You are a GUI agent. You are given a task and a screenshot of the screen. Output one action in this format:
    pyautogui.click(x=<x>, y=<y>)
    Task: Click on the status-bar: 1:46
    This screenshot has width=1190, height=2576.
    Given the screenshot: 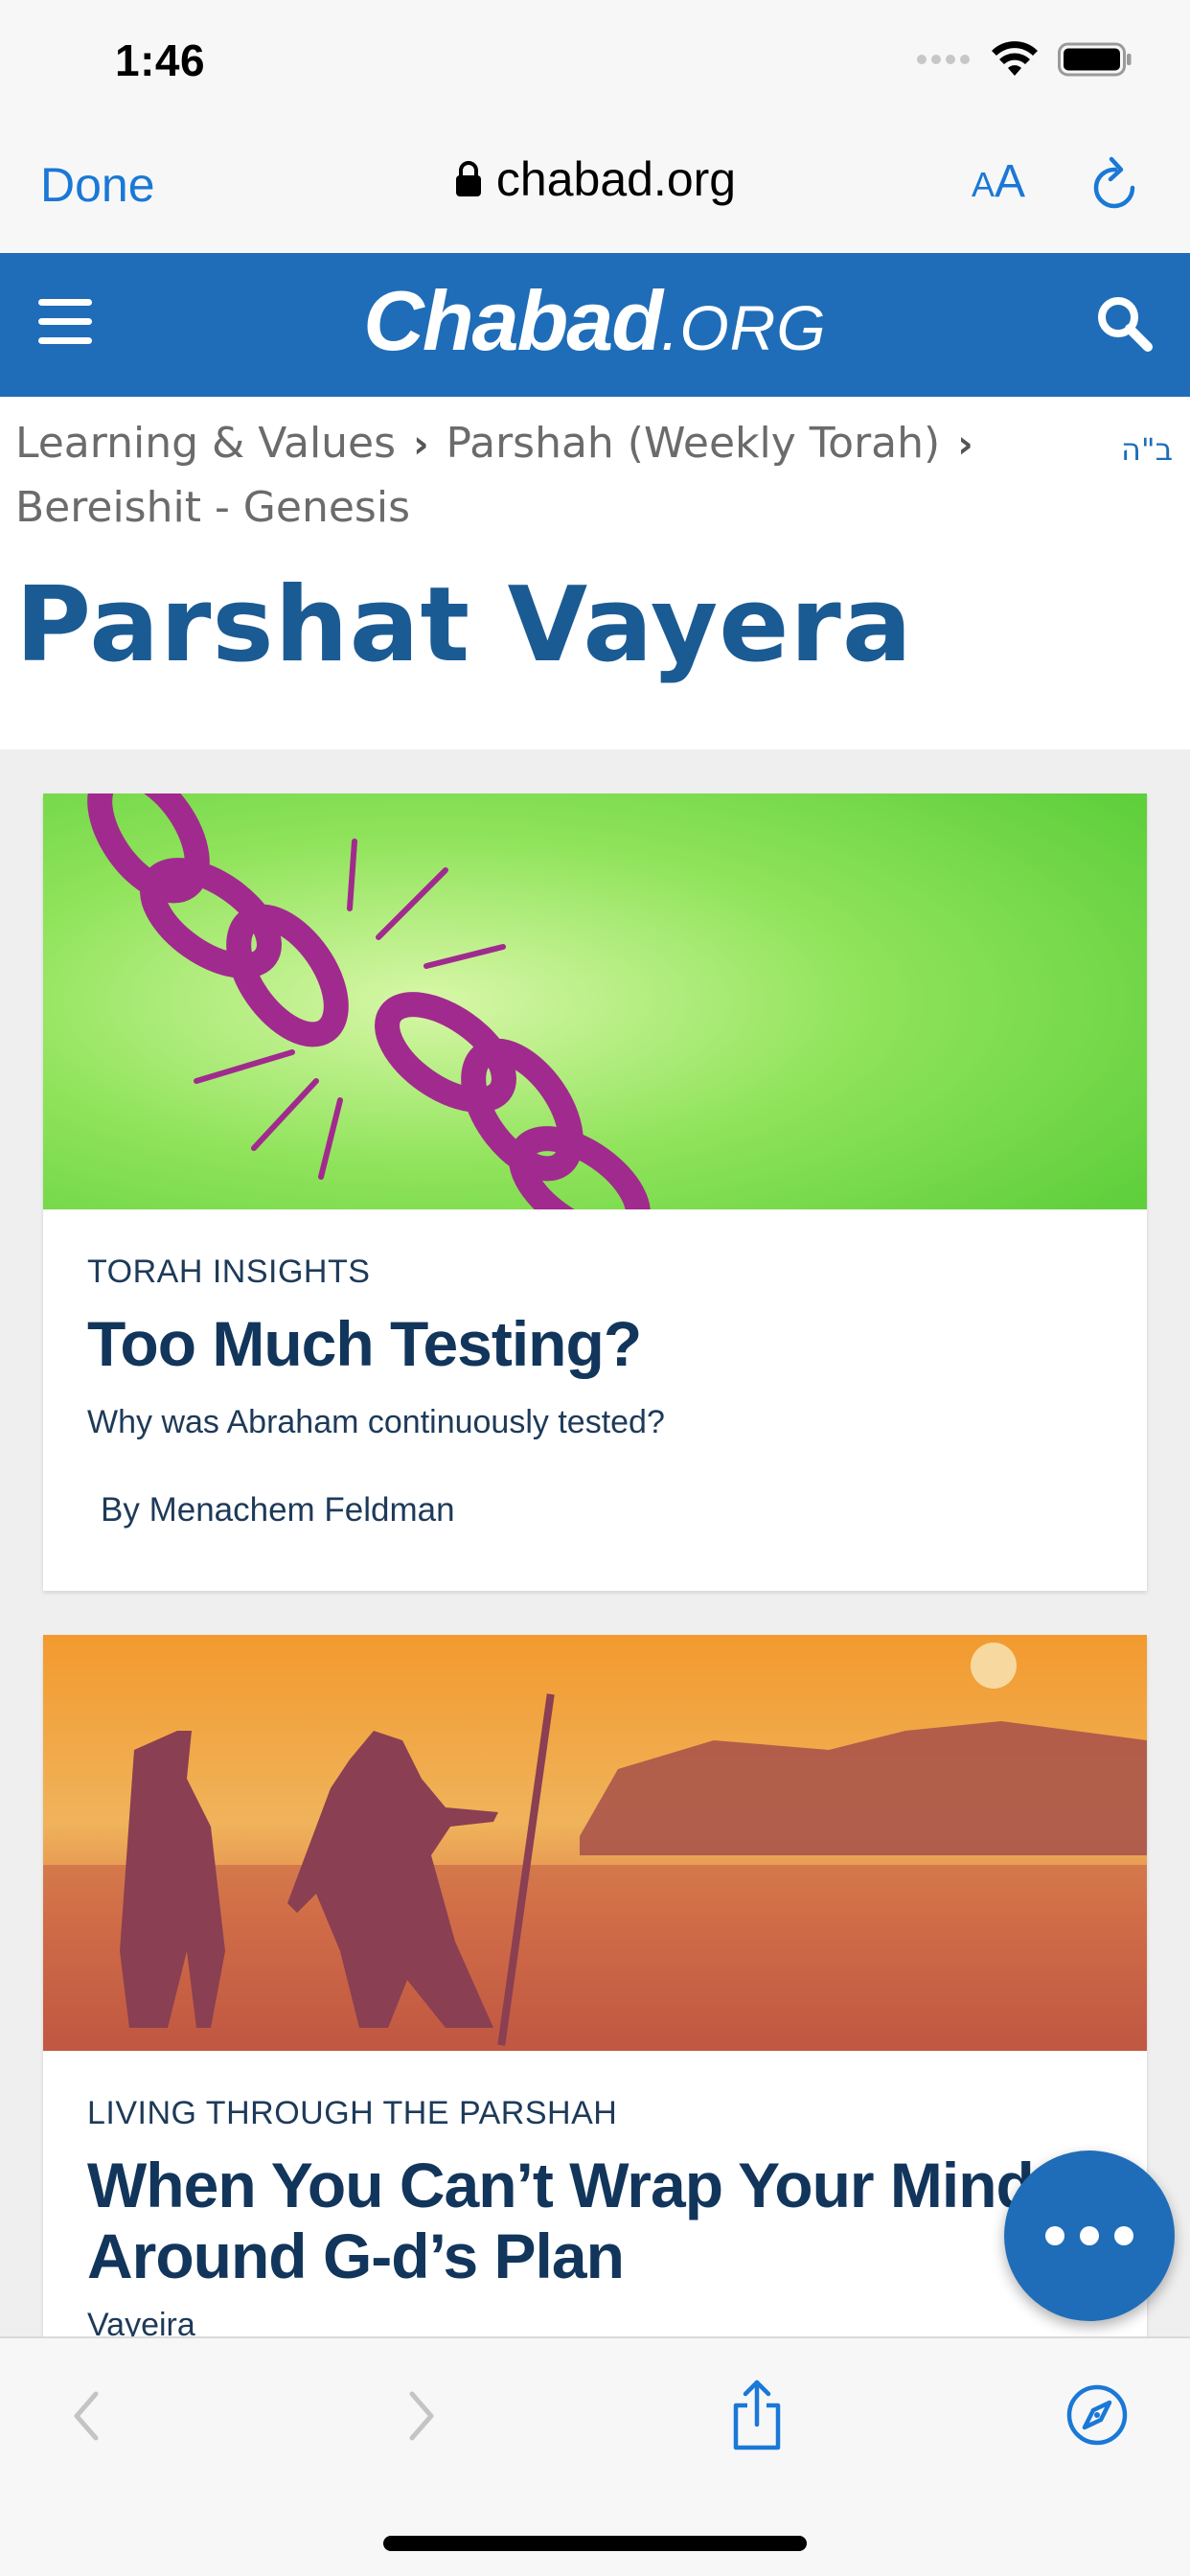 What is the action you would take?
    pyautogui.click(x=595, y=64)
    